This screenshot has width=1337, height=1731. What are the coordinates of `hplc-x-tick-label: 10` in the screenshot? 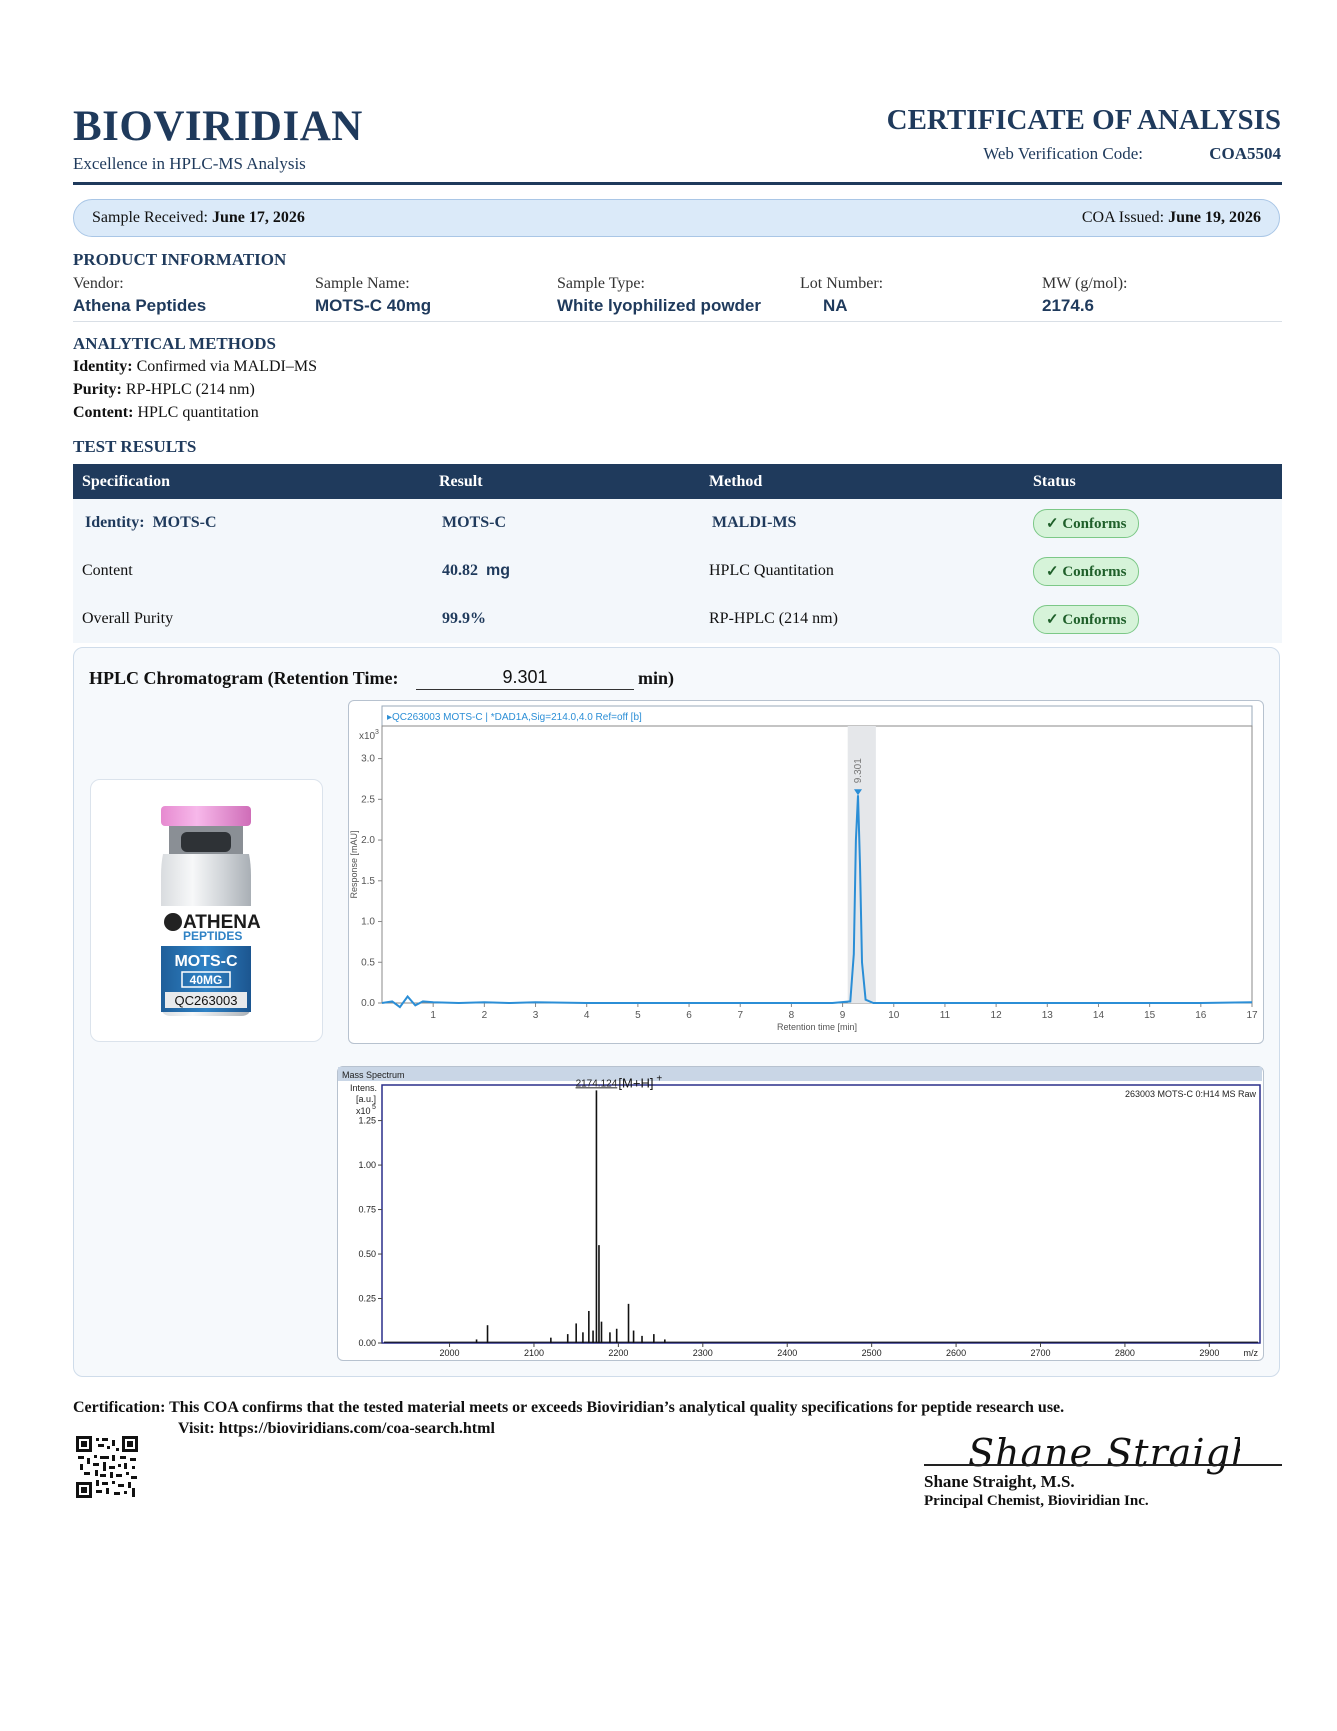 It's located at (894, 1015).